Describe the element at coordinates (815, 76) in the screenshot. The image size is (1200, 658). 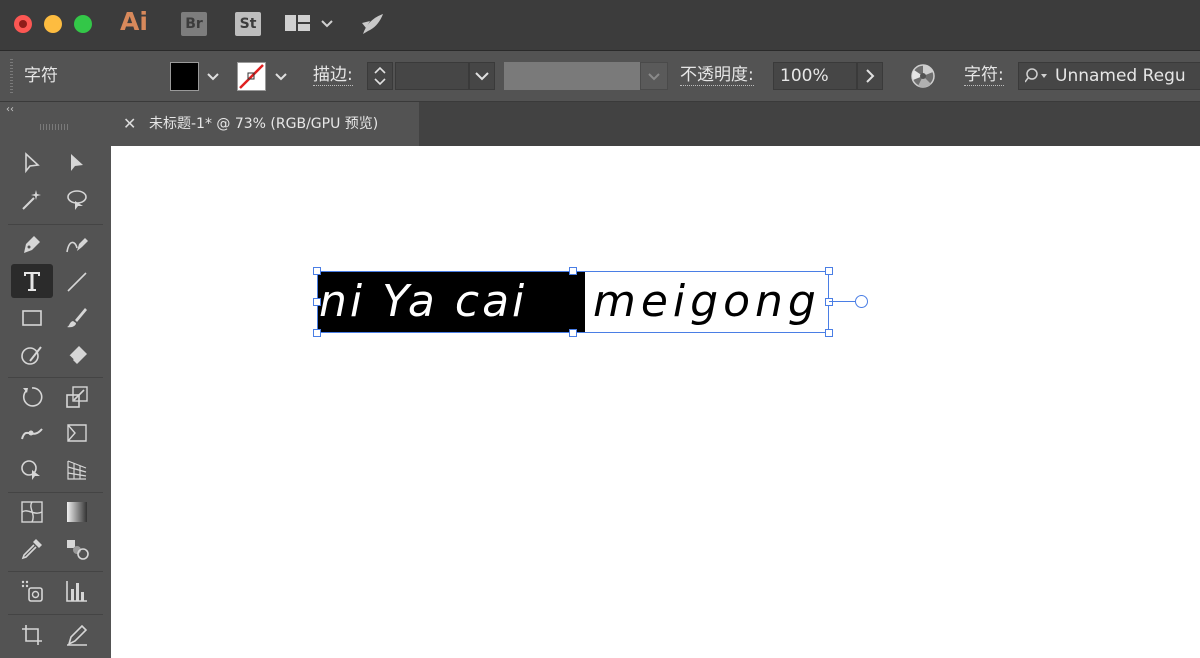
I see `opacity-input: 100%` at that location.